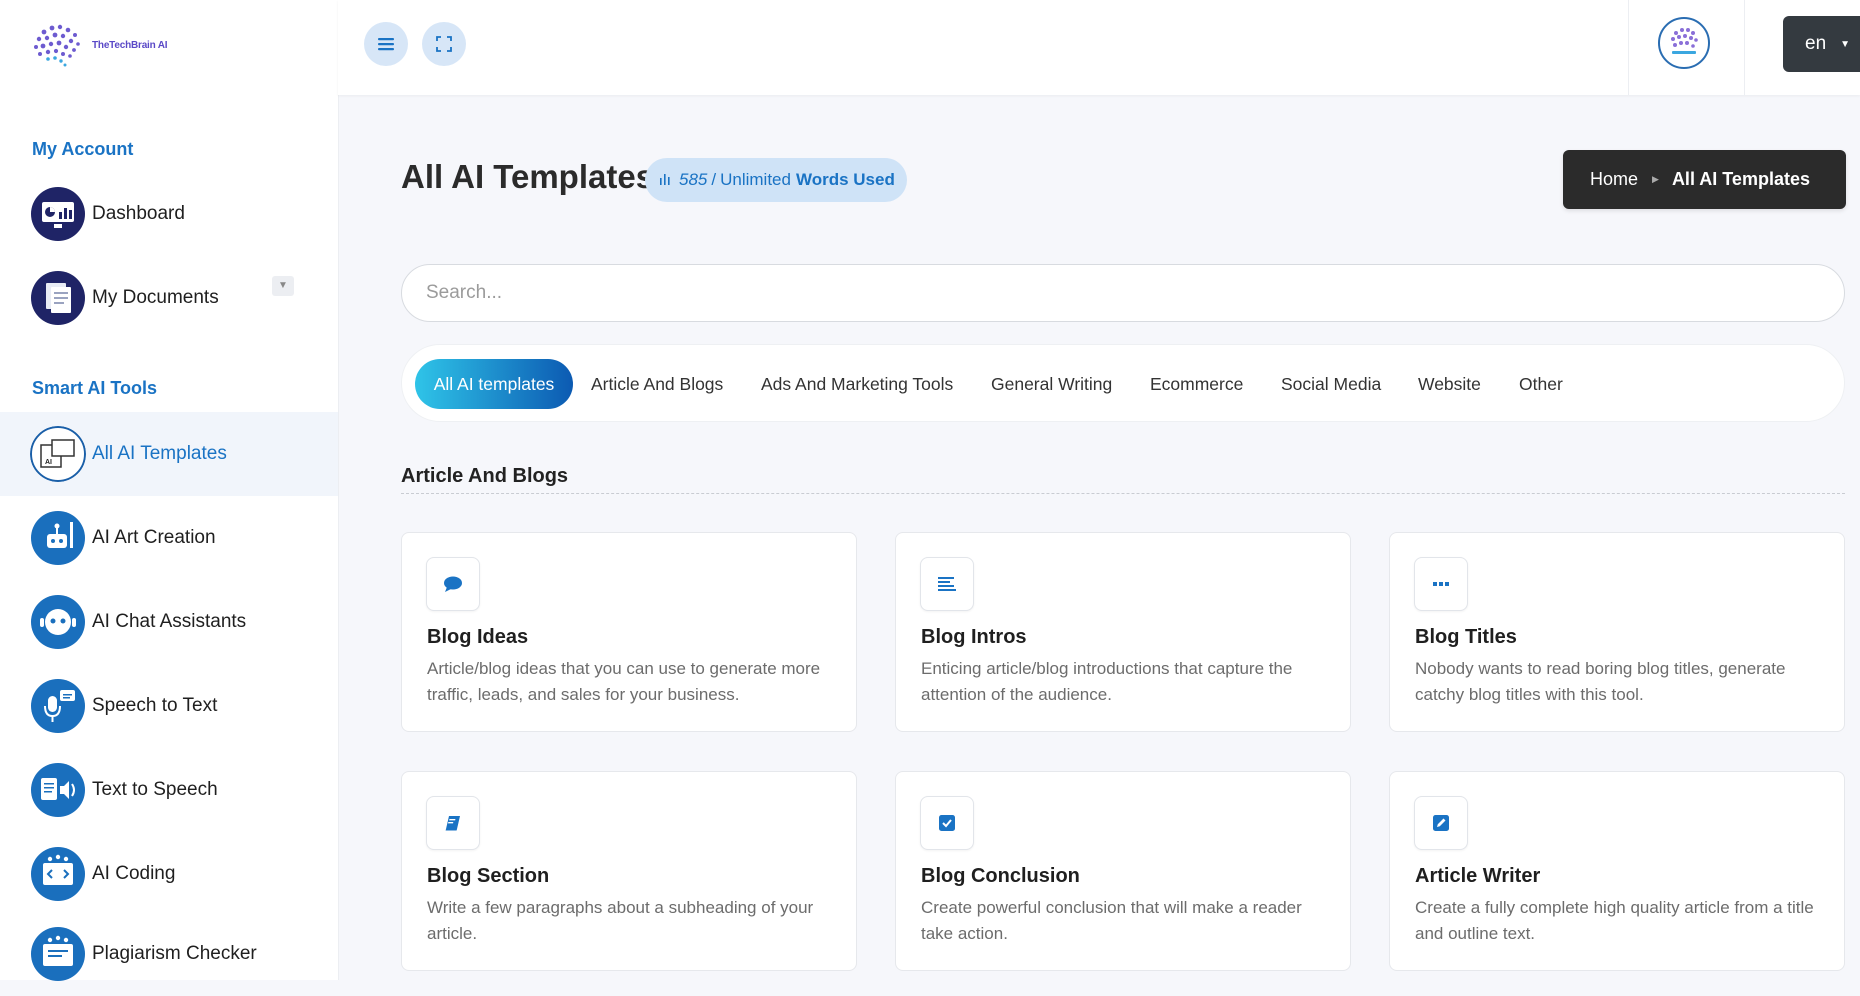  I want to click on brand-name: TheTechBrain AI, so click(130, 45).